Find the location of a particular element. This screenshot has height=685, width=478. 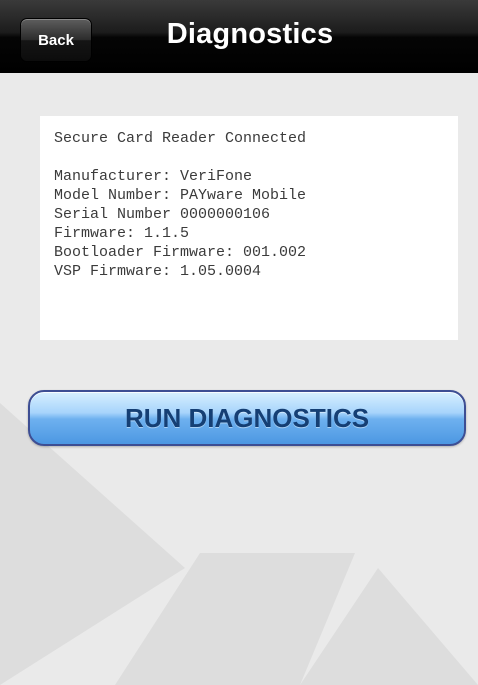

model-number-line: Model Number: PAYware Mobile is located at coordinates (180, 195).